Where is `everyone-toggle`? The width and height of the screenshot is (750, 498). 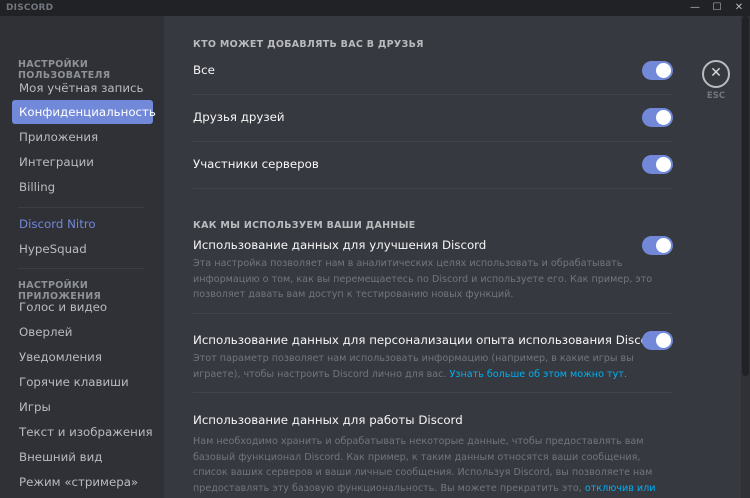 everyone-toggle is located at coordinates (657, 70).